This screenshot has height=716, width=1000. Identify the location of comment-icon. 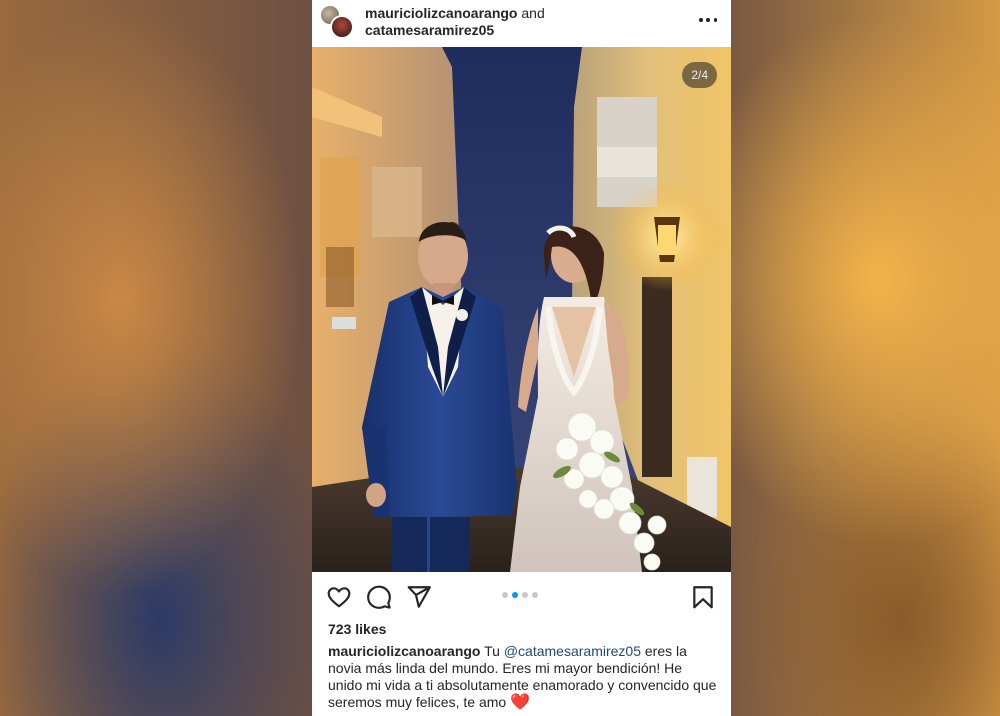
(379, 597).